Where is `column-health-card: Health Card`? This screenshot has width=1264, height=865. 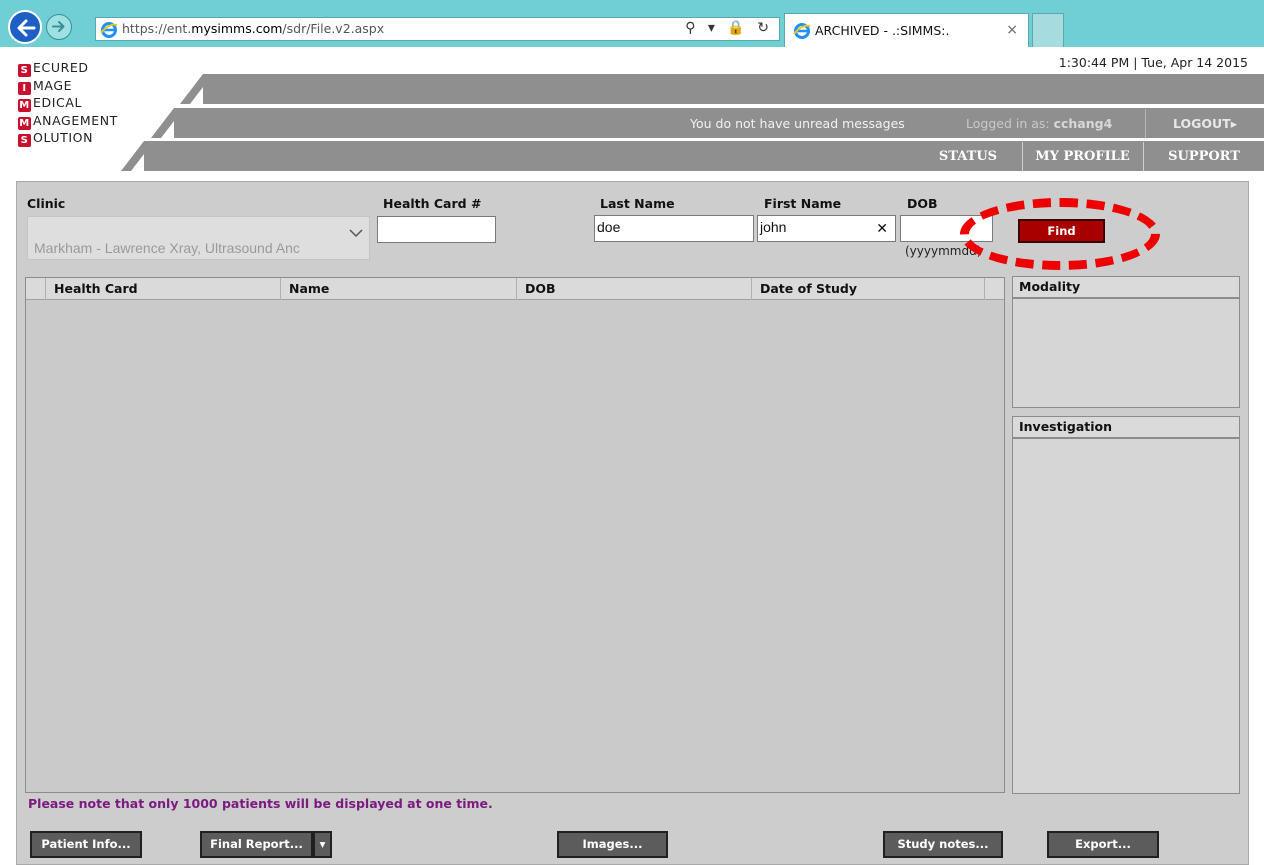
column-health-card: Health Card is located at coordinates (163, 289).